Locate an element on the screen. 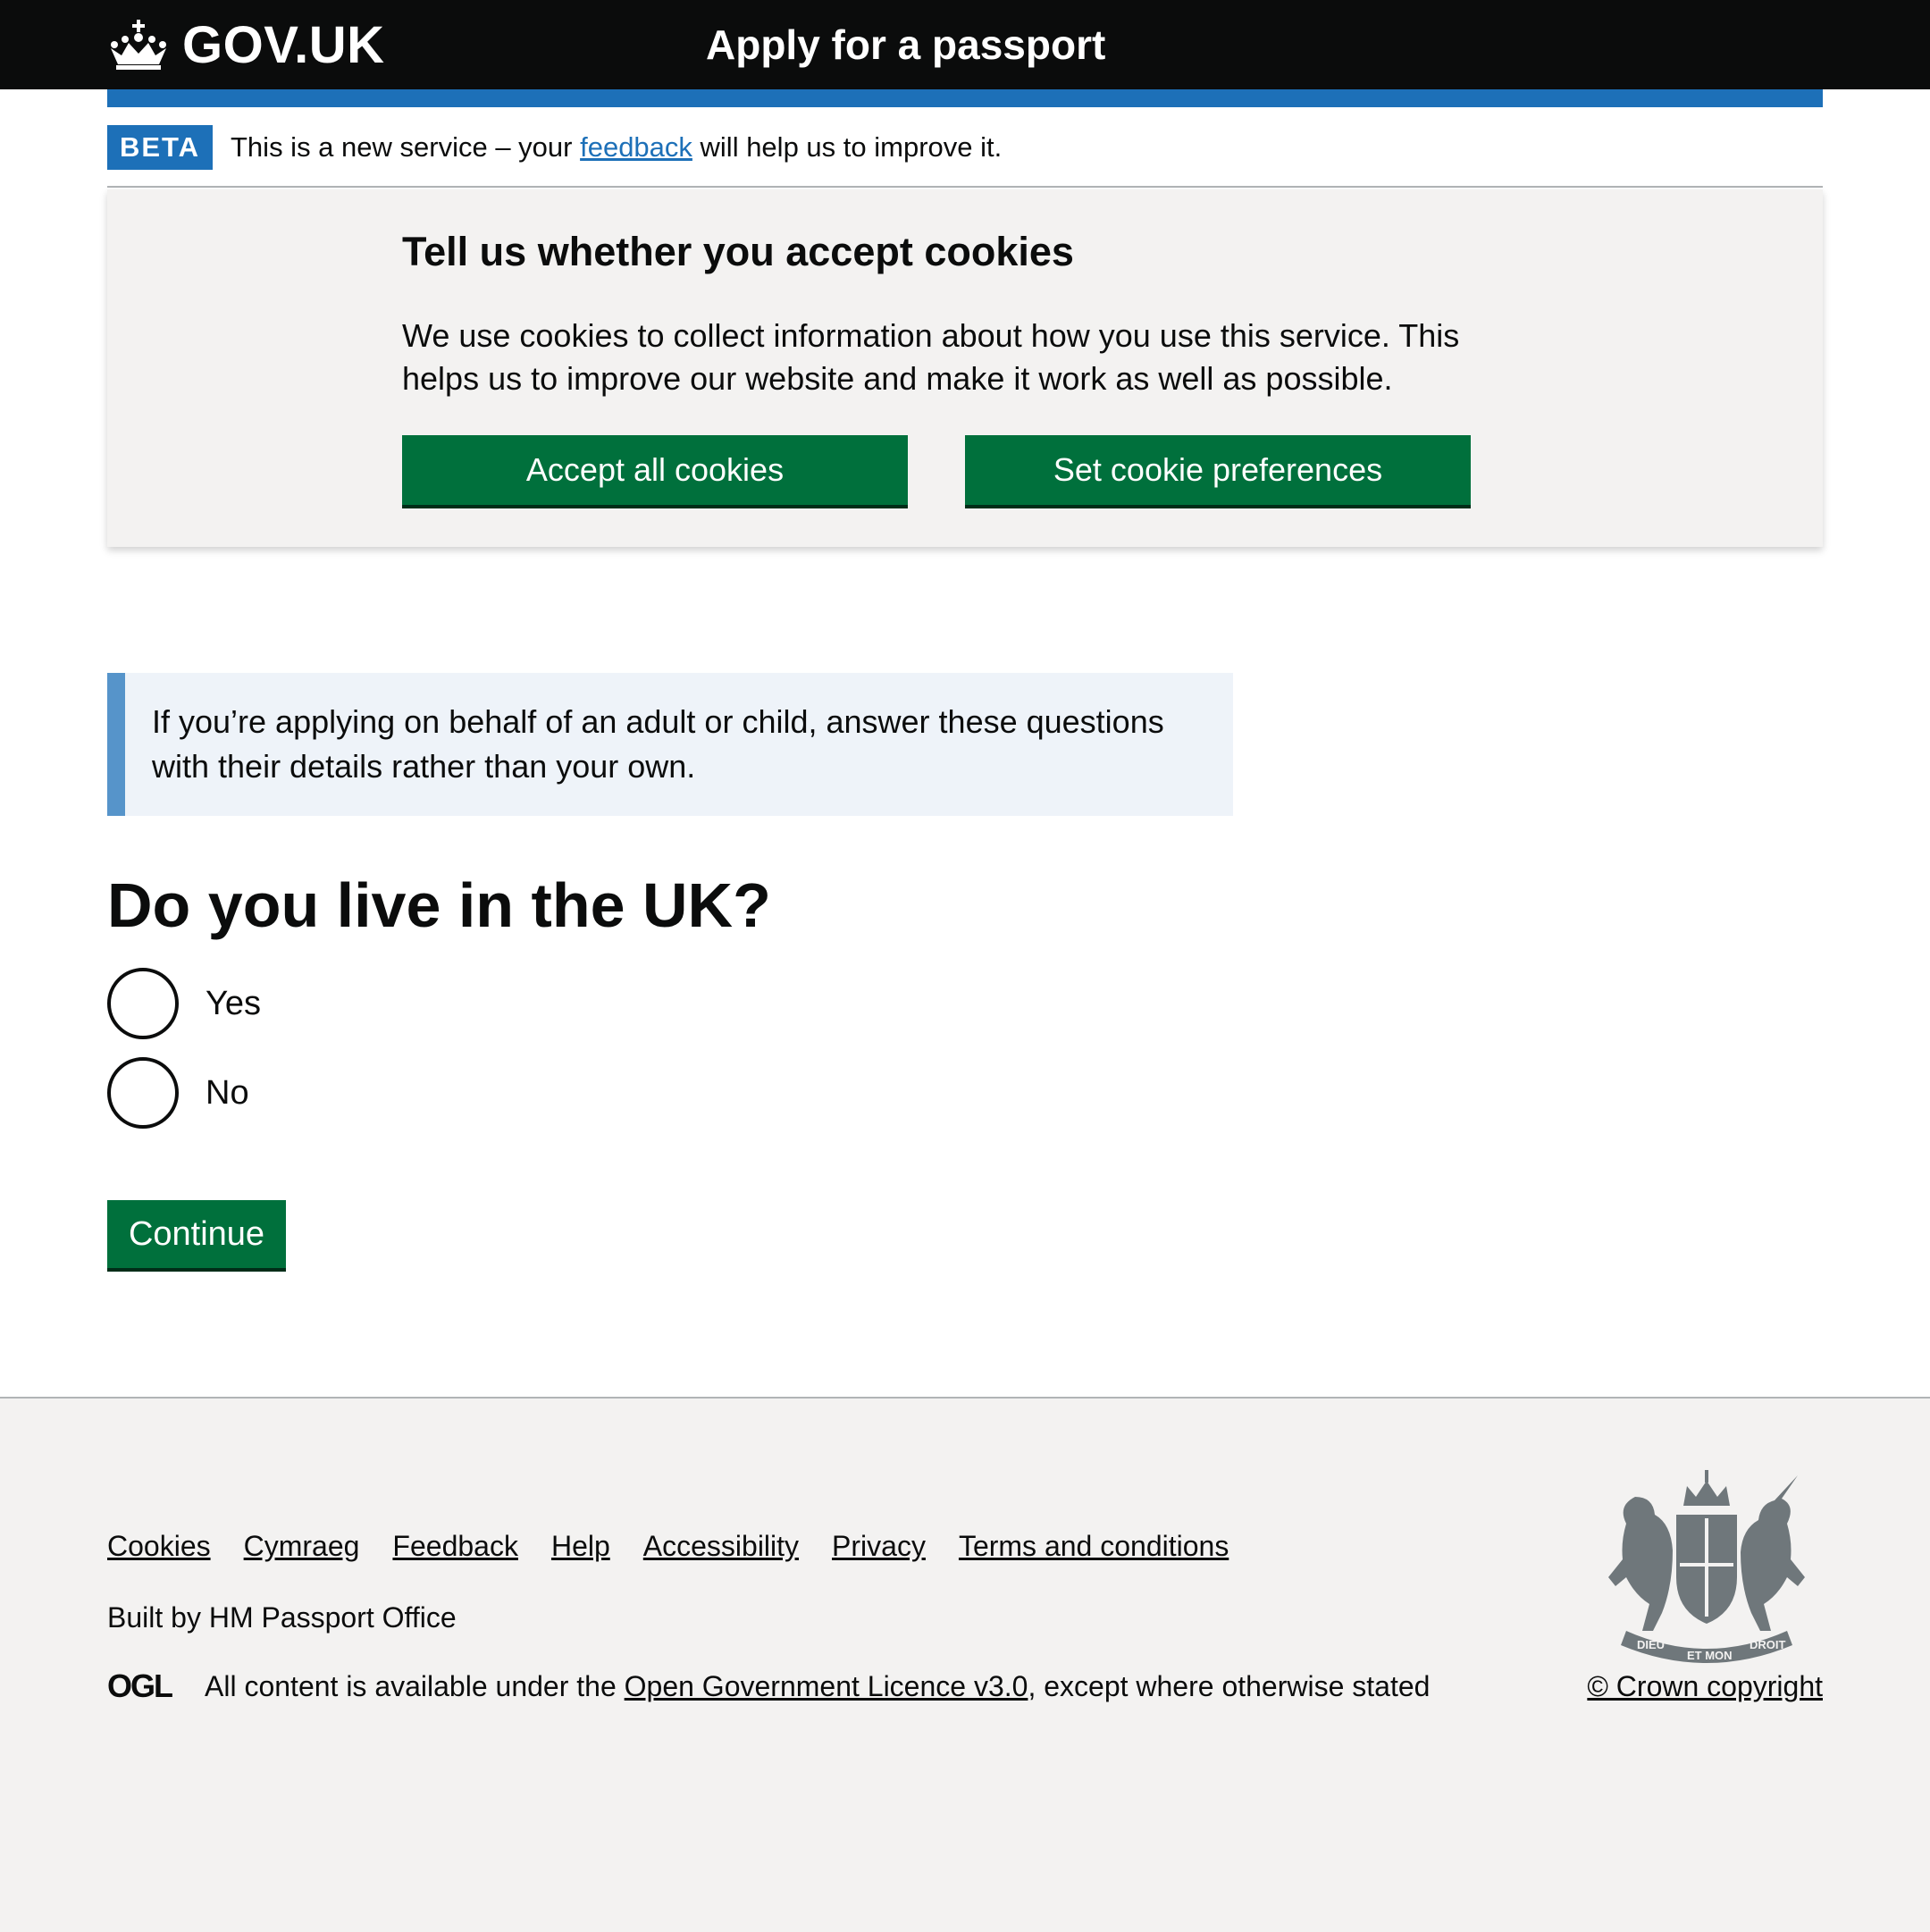  footer-link-help: Help is located at coordinates (580, 1546).